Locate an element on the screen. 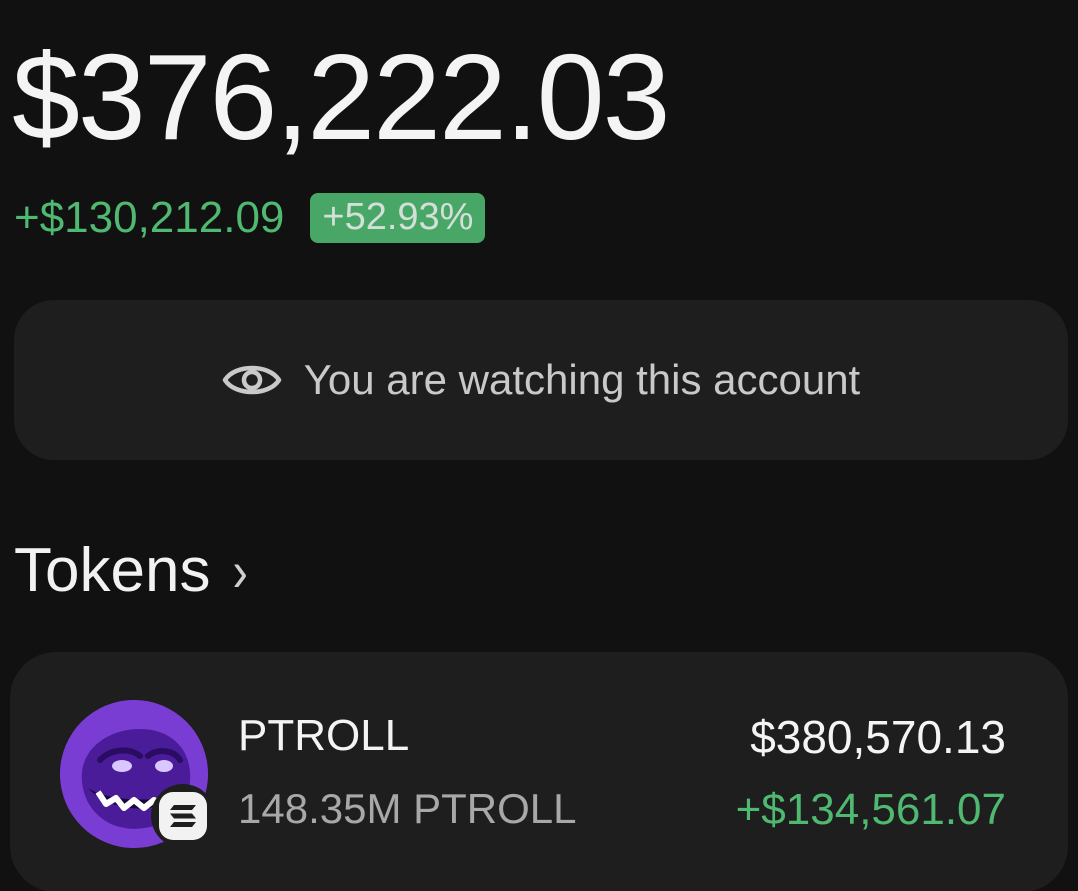 The image size is (1078, 891). portfolio-change-amount: +$130,212.09 is located at coordinates (149, 217).